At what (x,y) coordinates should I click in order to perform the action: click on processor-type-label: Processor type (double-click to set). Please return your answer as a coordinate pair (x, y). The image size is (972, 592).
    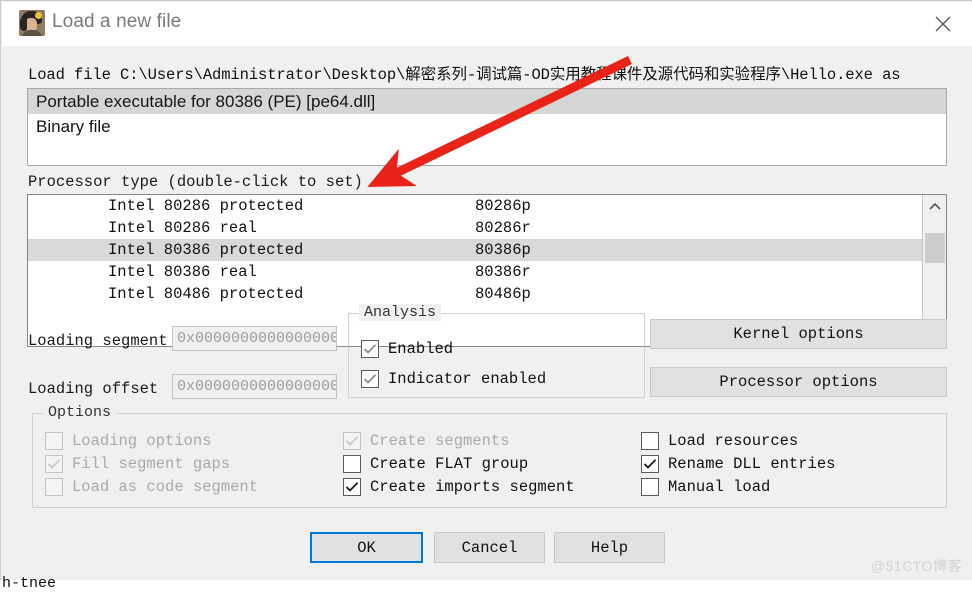
    Looking at the image, I should click on (195, 182).